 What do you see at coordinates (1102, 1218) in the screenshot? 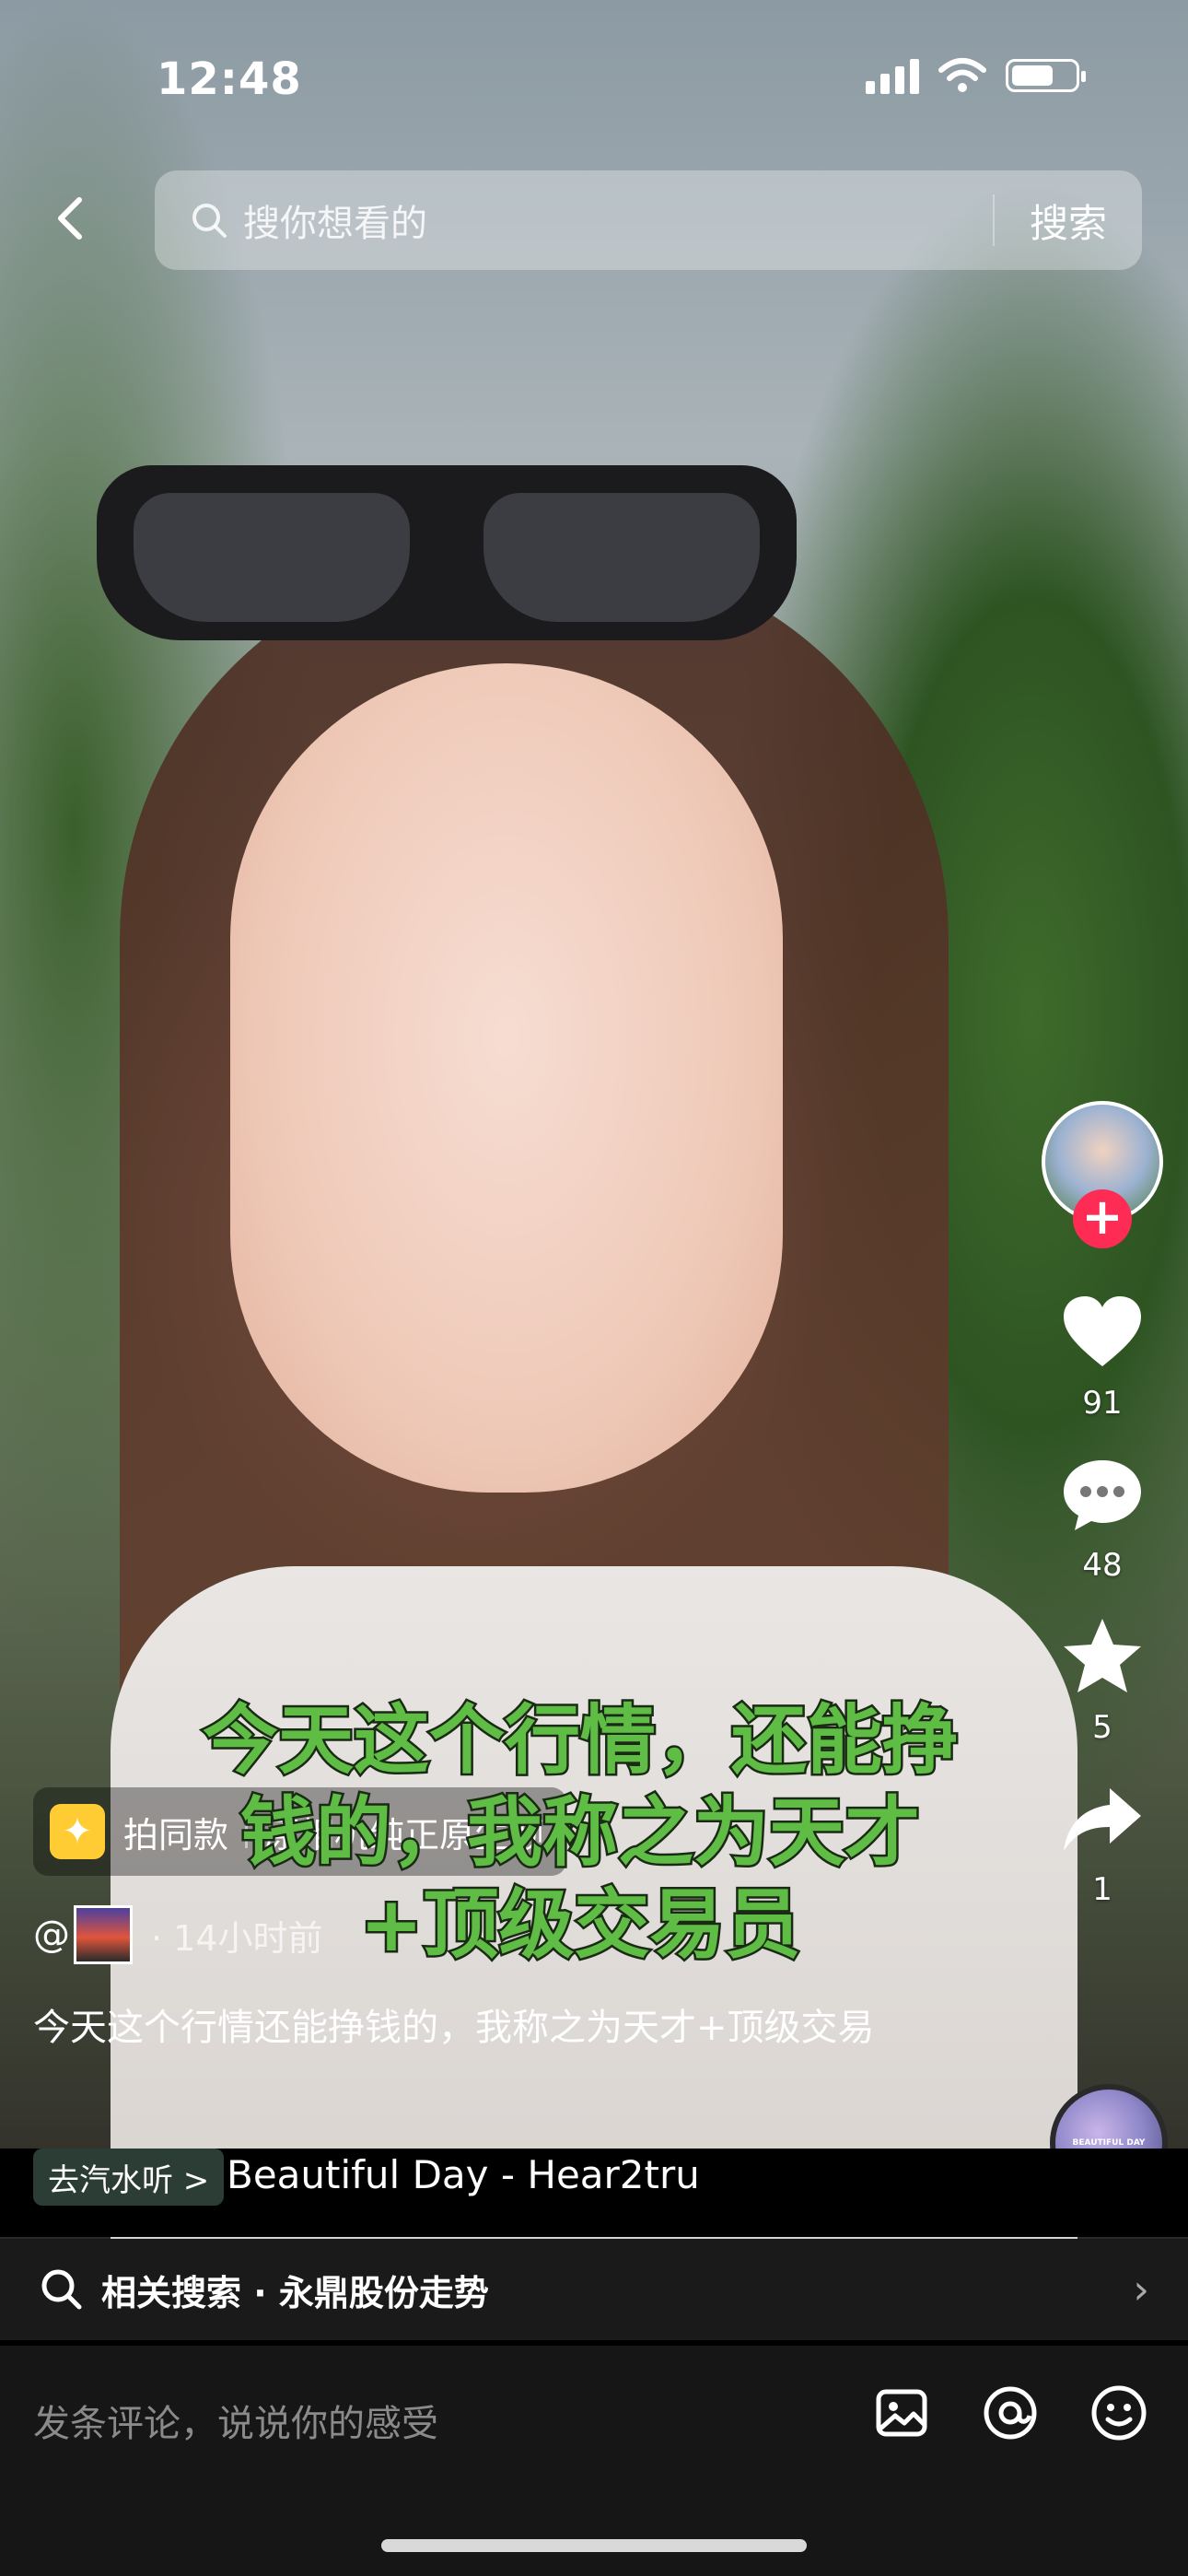
I see `follow-button: +` at bounding box center [1102, 1218].